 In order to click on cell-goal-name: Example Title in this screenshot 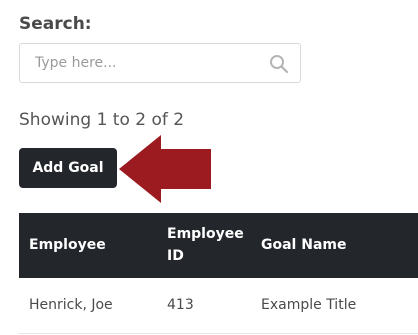, I will do `click(309, 305)`.